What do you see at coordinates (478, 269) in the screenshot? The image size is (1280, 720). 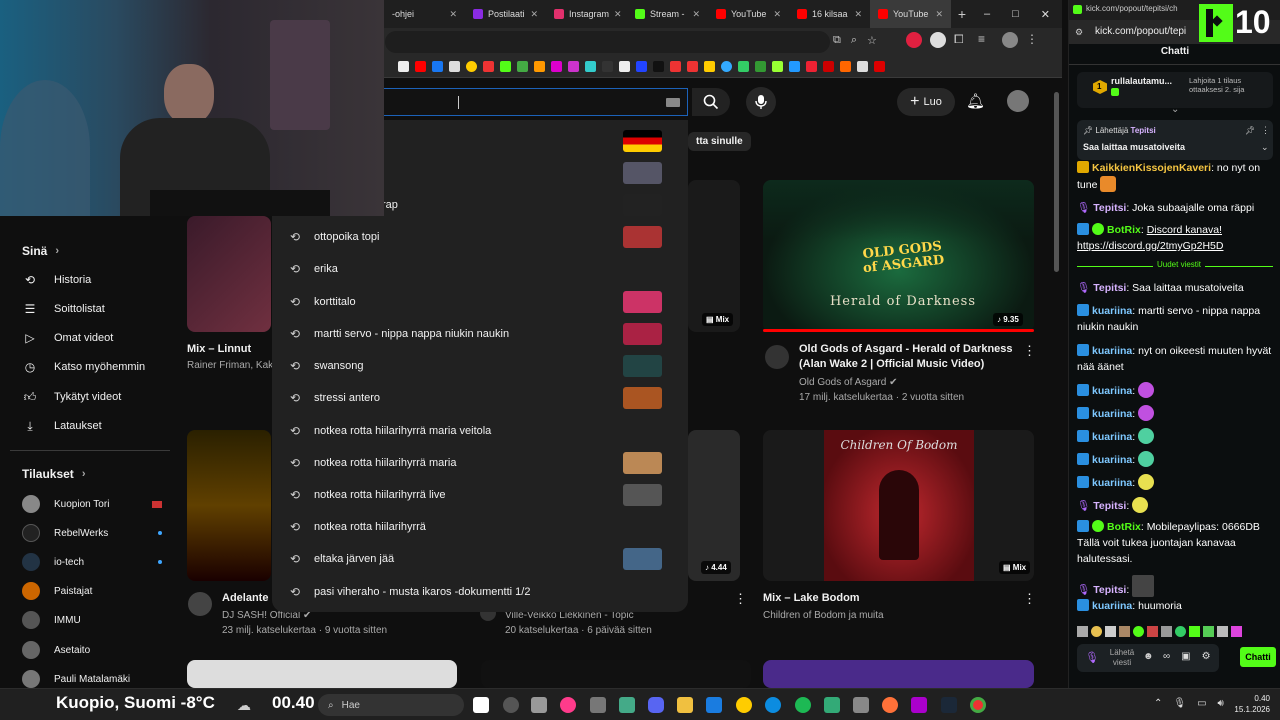 I see `suggestion-item: ⟲ erika` at bounding box center [478, 269].